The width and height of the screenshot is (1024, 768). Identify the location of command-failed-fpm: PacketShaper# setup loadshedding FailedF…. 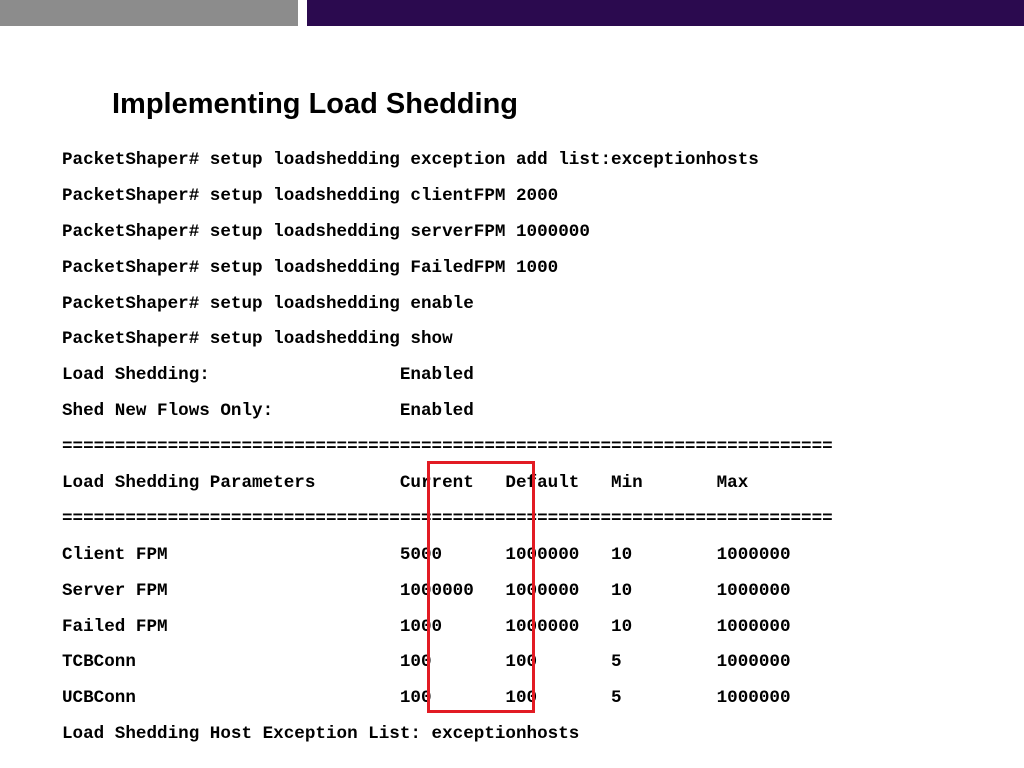
(310, 267).